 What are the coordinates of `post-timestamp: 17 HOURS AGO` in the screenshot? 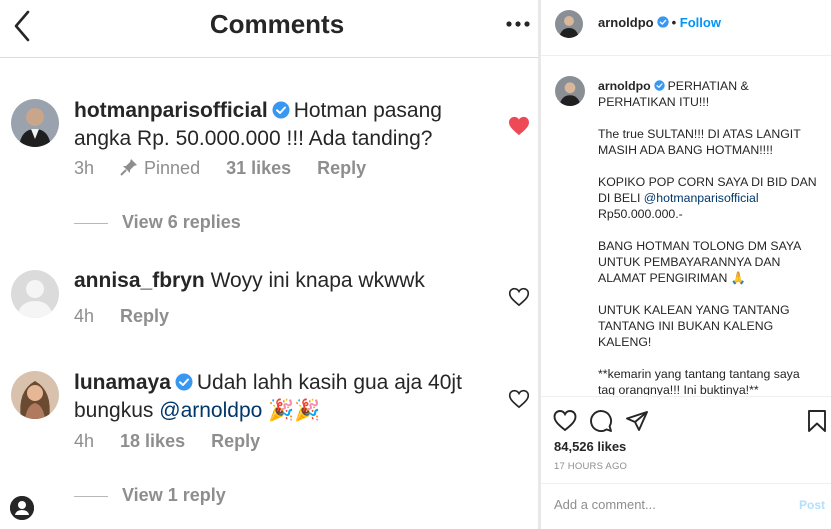 It's located at (590, 466).